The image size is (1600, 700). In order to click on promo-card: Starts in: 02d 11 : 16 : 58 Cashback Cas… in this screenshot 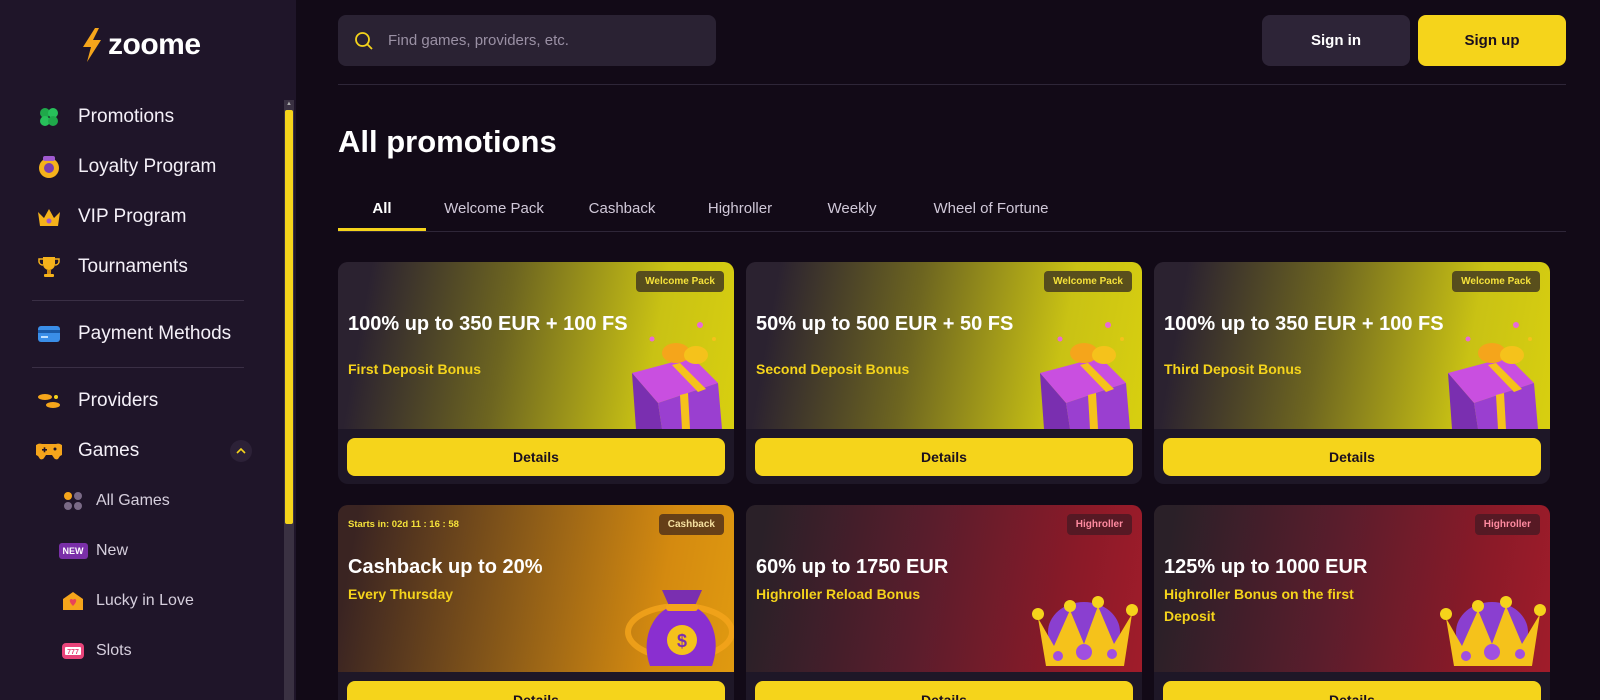, I will do `click(536, 602)`.